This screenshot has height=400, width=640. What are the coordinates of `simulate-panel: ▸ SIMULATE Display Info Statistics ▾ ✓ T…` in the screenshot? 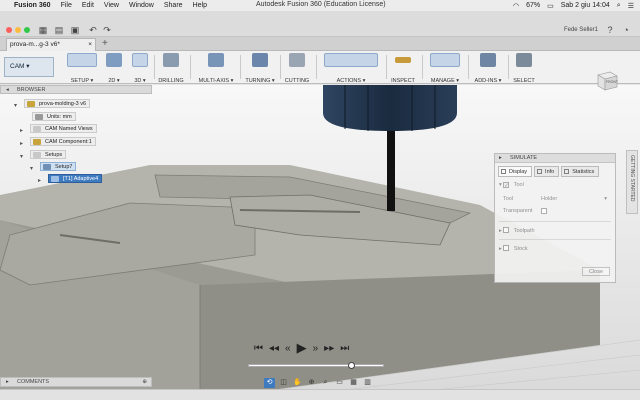 It's located at (555, 218).